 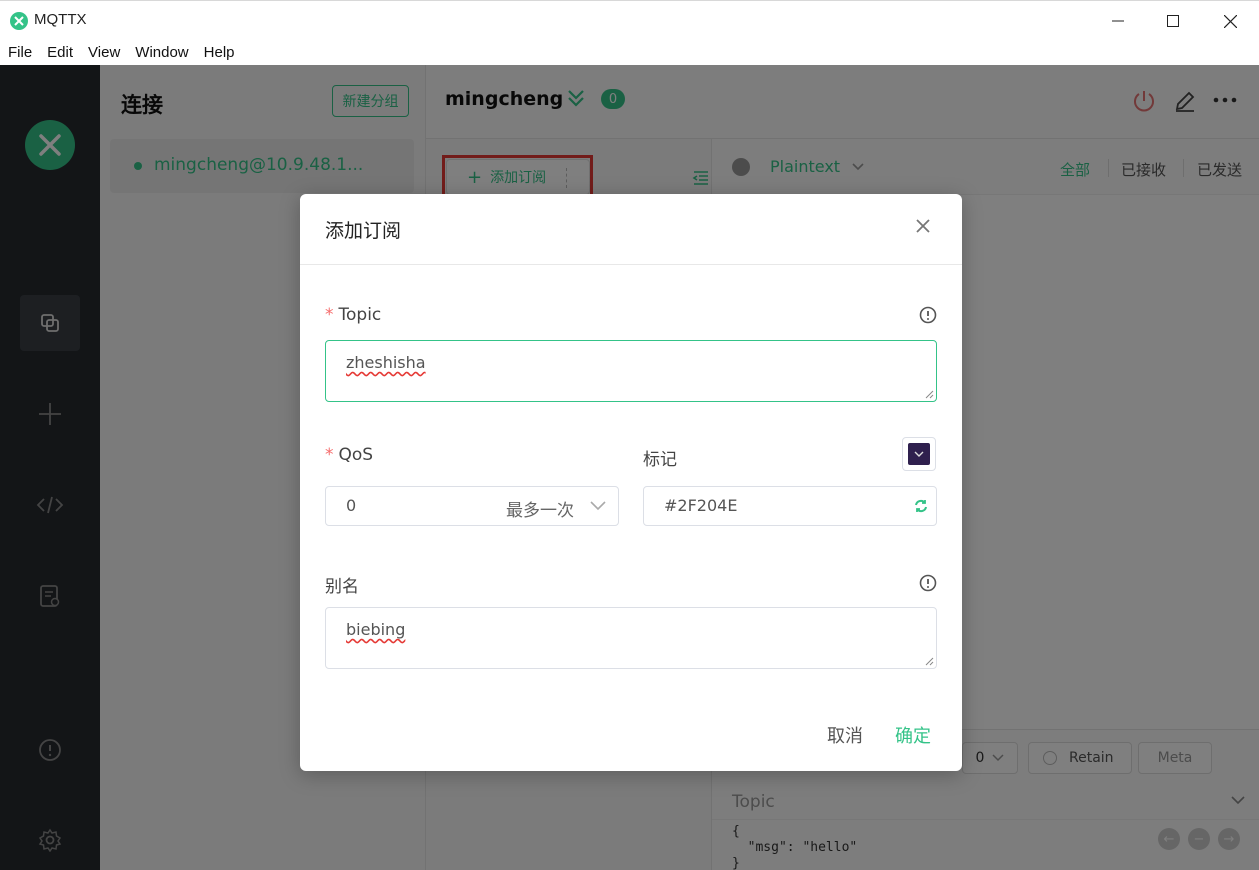 I want to click on qos-label: * QoS, so click(x=349, y=455).